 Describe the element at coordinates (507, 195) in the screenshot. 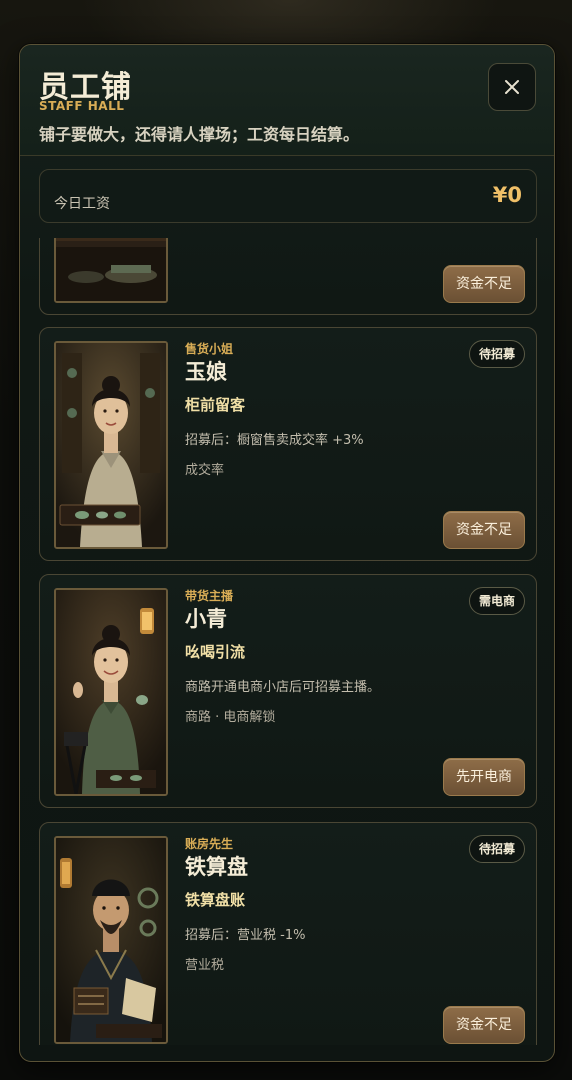

I see `daily-wage-value: ¥0` at that location.